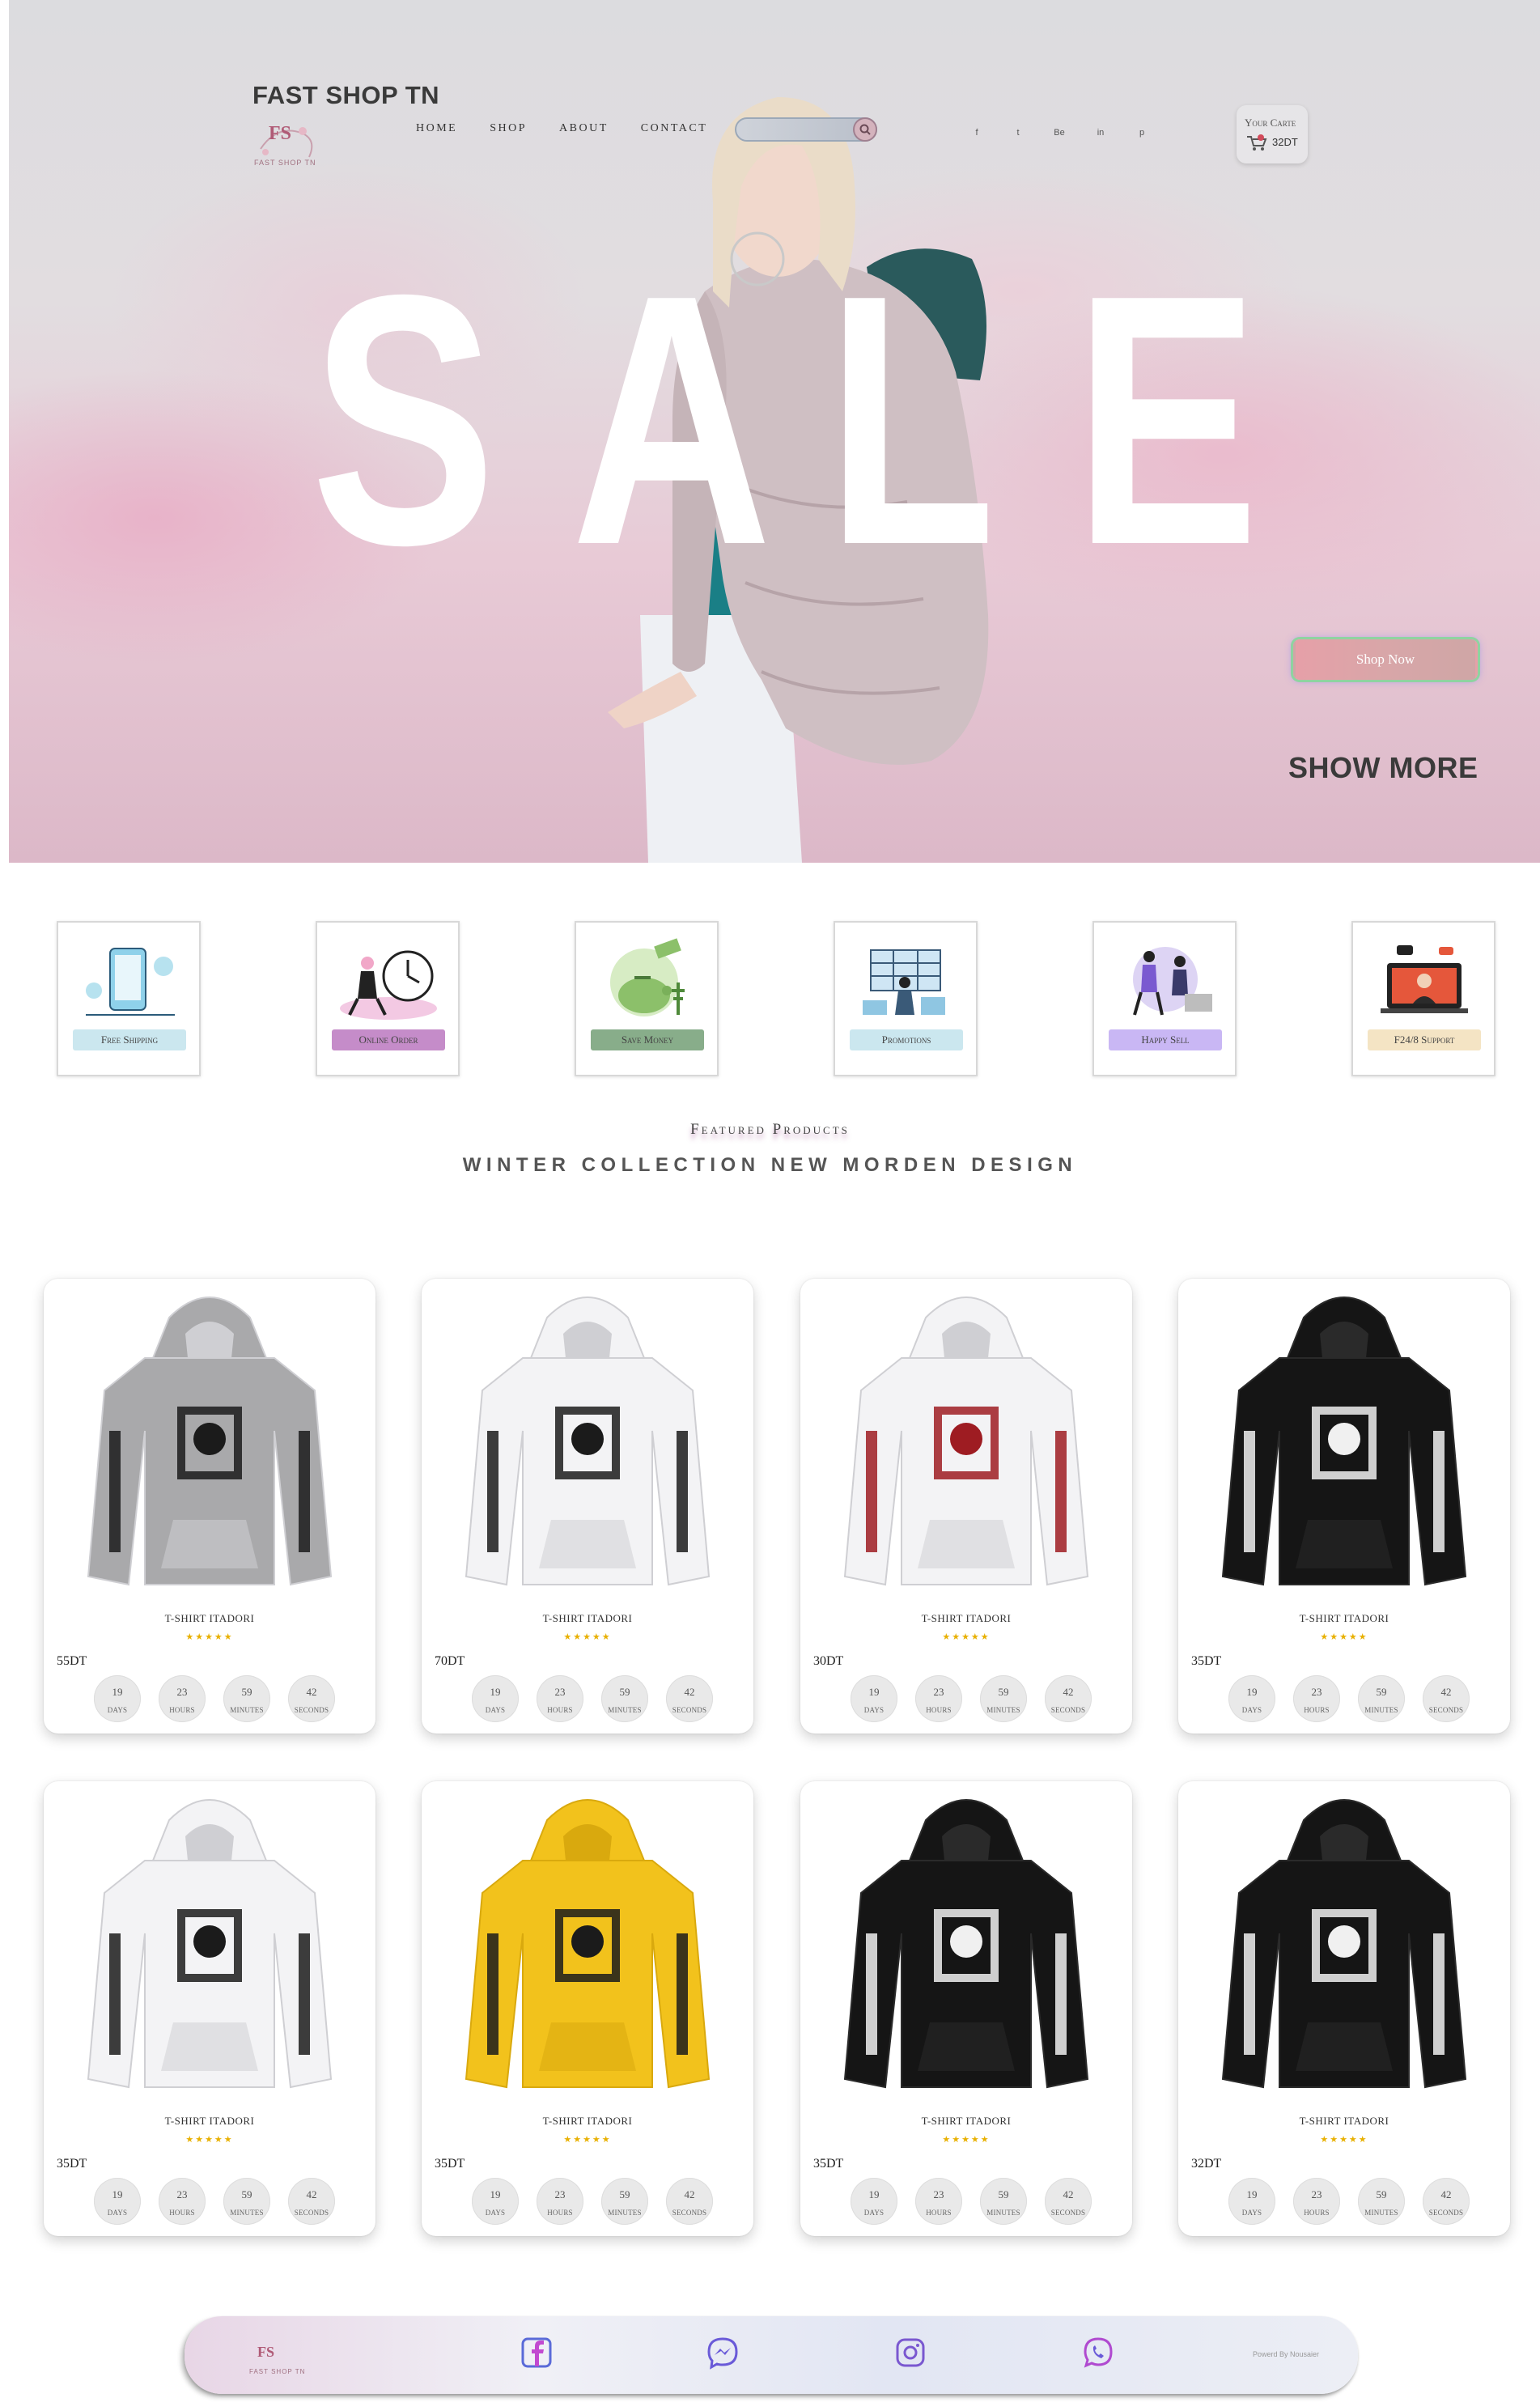 The image size is (1540, 2402). I want to click on footer-logo-sub: FAST SHOP TN, so click(277, 2371).